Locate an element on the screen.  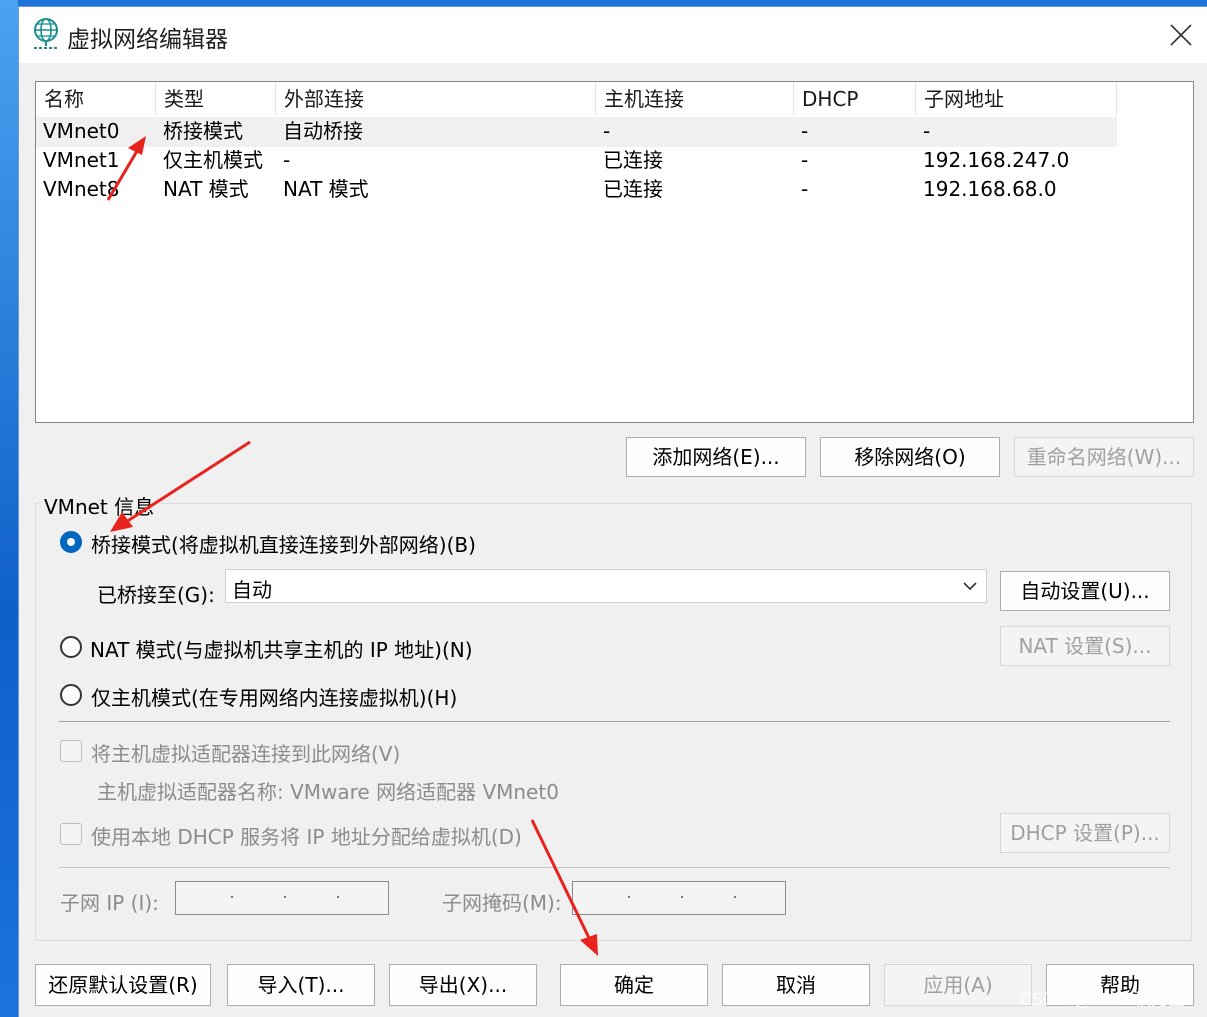
bridged-to-label: 已桥接至(G): is located at coordinates (156, 595).